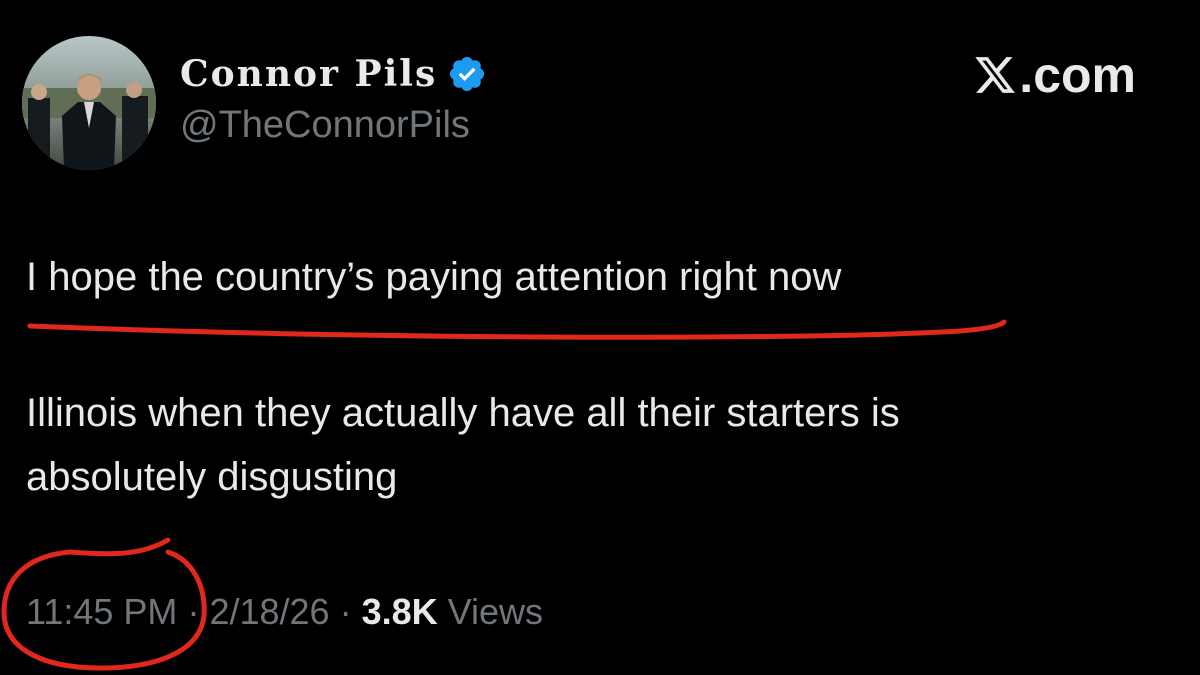 The image size is (1200, 675). I want to click on views-label: Views, so click(495, 611).